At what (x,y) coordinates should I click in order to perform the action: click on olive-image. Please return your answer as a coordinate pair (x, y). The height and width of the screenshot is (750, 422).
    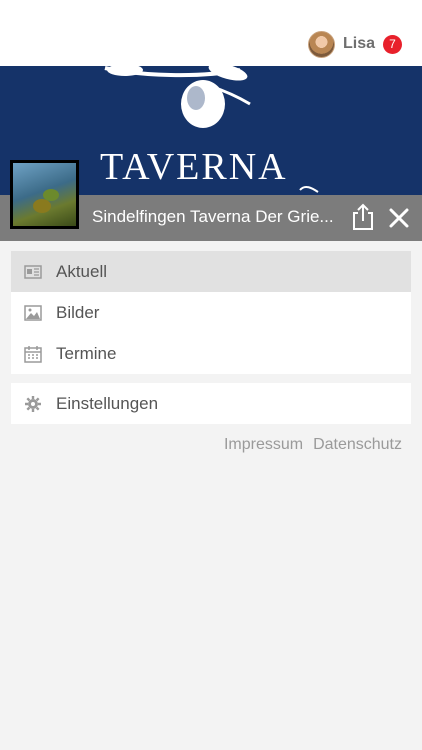
    Looking at the image, I should click on (44, 194).